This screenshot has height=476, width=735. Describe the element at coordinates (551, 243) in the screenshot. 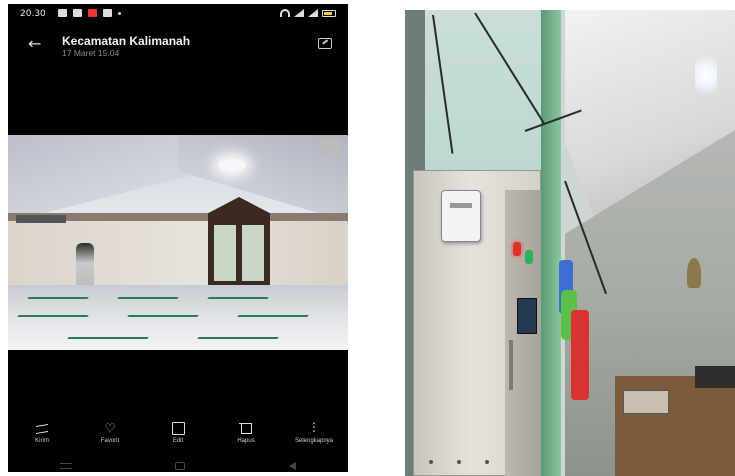

I see `photo-green-column` at that location.